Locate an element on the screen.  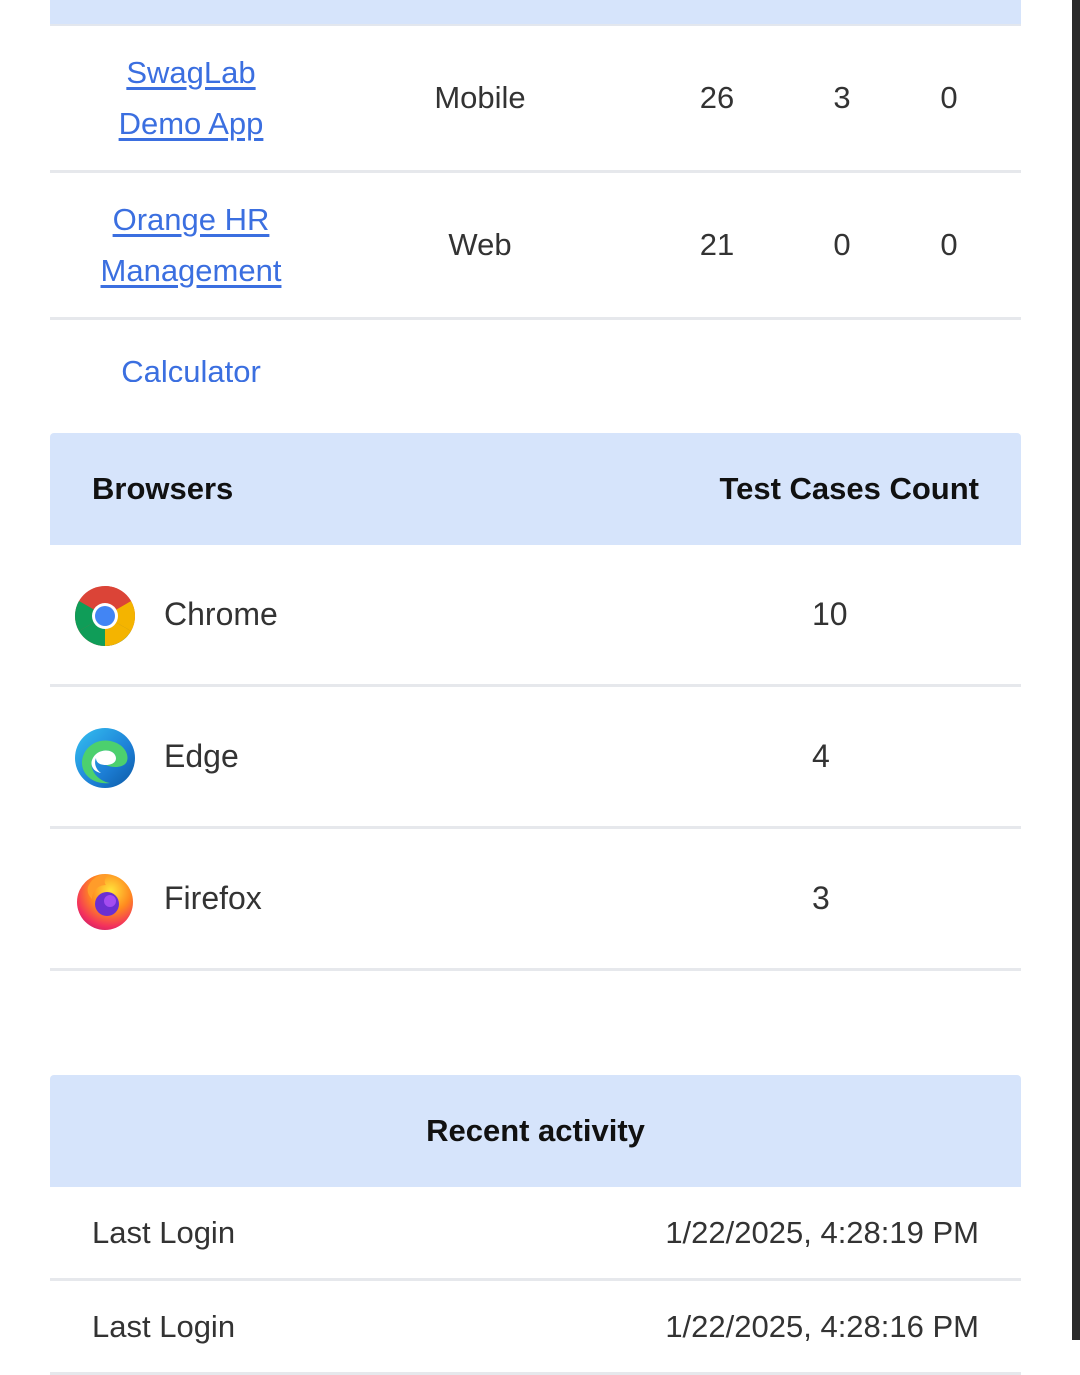
project-link-line: SwagLab is located at coordinates (191, 72).